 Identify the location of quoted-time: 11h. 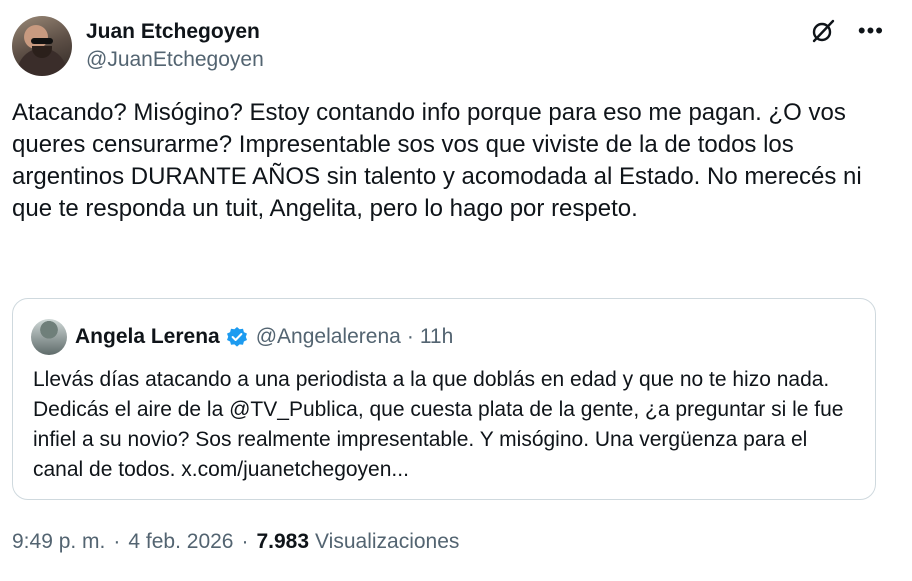
(436, 337).